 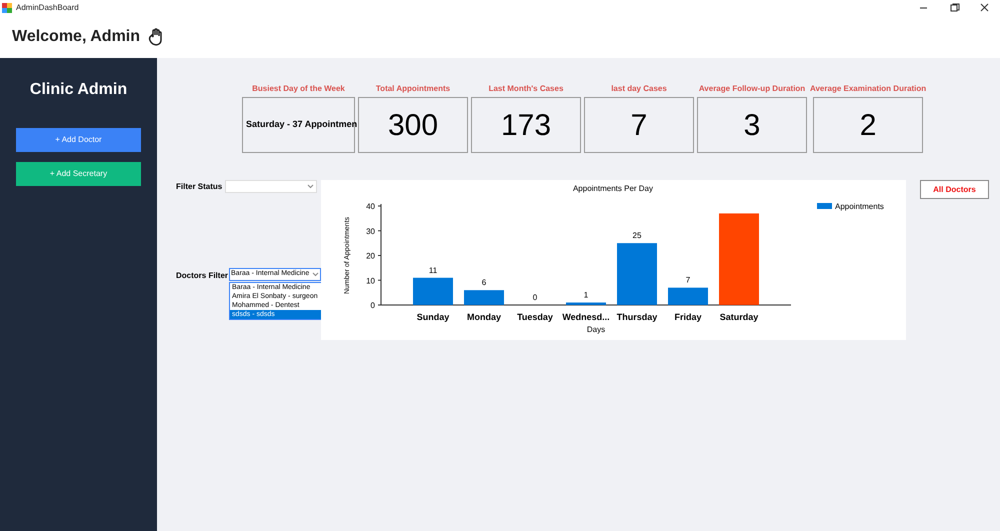 What do you see at coordinates (688, 317) in the screenshot?
I see `x-tick-label: Friday` at bounding box center [688, 317].